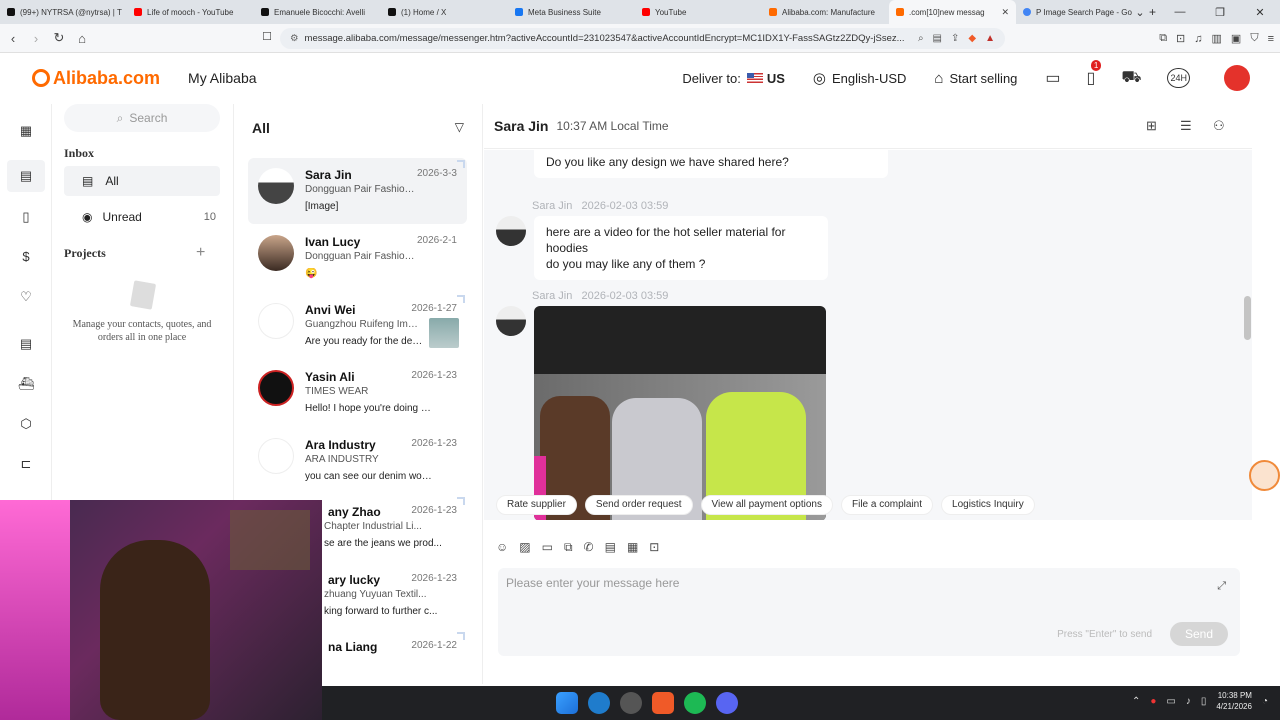  What do you see at coordinates (1005, 12) in the screenshot?
I see `close-tab-icon: ✕` at bounding box center [1005, 12].